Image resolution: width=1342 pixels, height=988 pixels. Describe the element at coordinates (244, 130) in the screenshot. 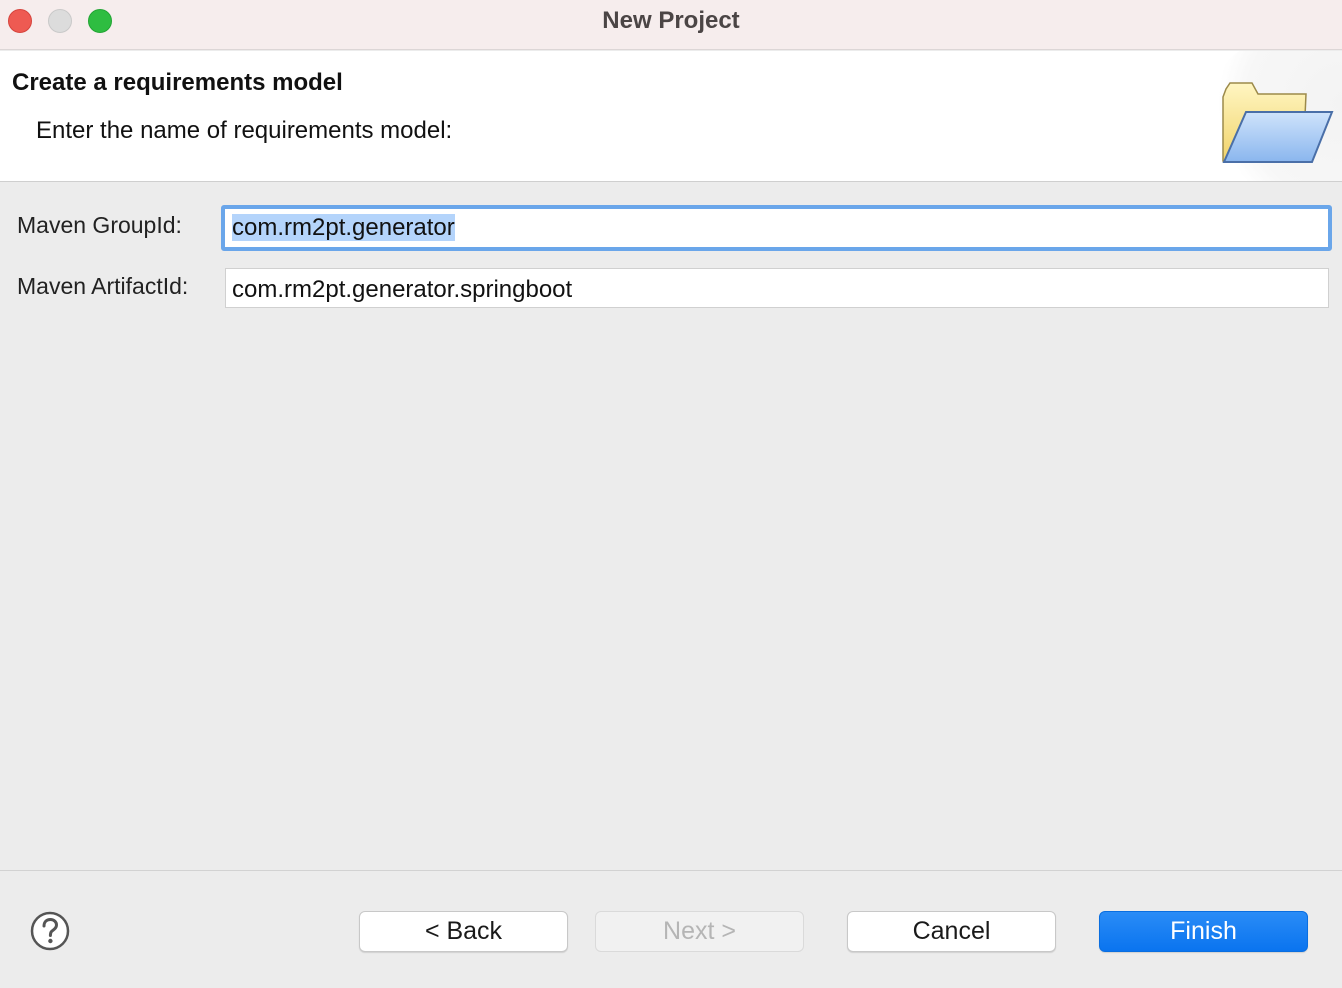

I see `wizard-page-description: Enter the name of requirements model:` at that location.